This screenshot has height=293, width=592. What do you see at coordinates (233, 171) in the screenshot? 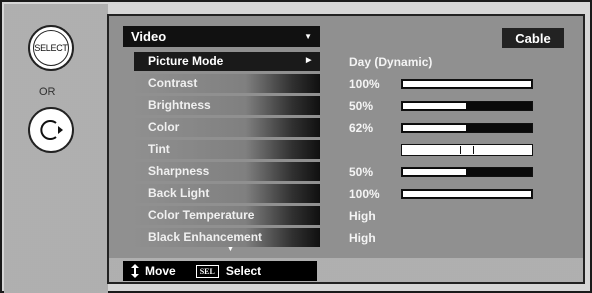
I see `menu-item-sharpness: Sharpness` at bounding box center [233, 171].